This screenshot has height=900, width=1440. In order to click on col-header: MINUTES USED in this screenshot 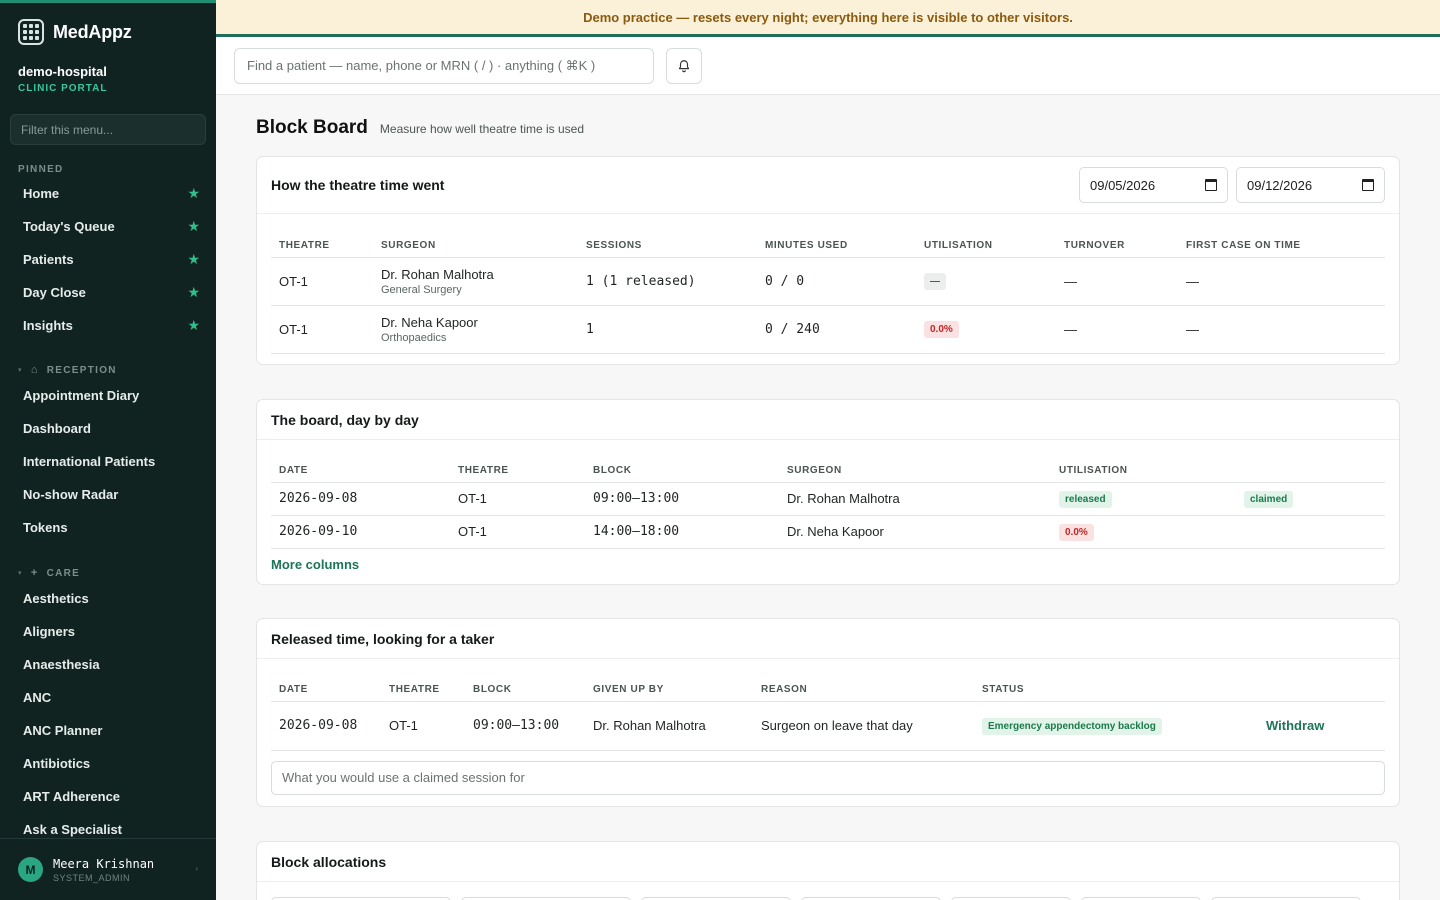, I will do `click(836, 243)`.